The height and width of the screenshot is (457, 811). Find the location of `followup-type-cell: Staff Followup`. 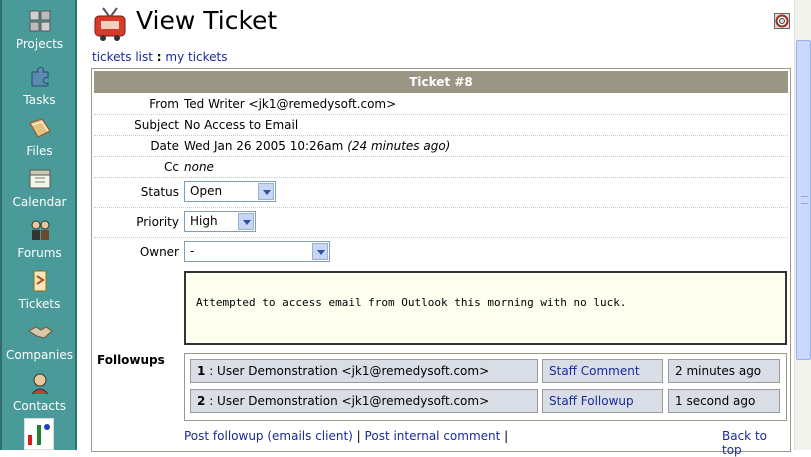

followup-type-cell: Staff Followup is located at coordinates (602, 401).